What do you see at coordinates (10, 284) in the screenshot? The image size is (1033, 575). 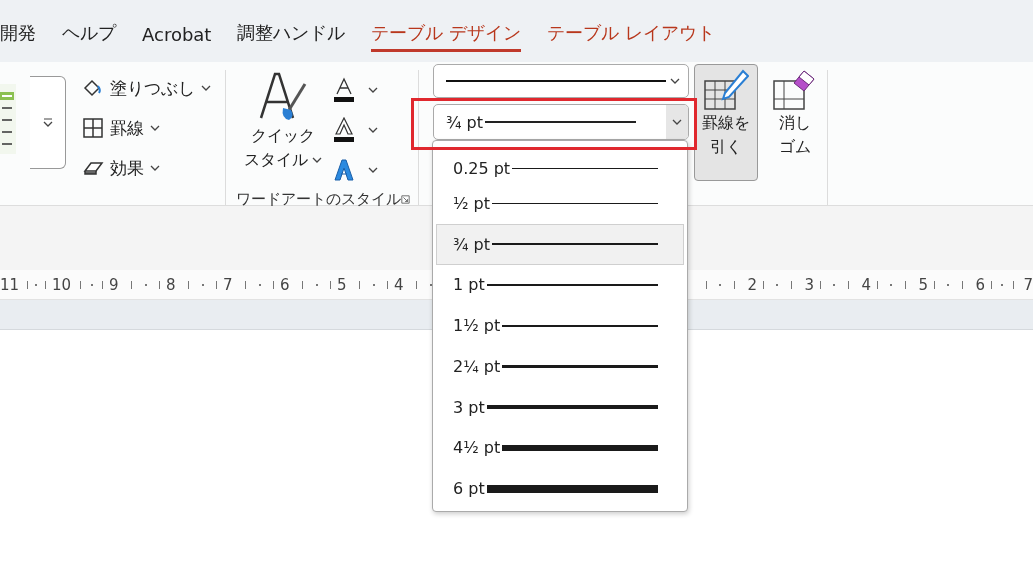 I see `ruler-number: 11` at bounding box center [10, 284].